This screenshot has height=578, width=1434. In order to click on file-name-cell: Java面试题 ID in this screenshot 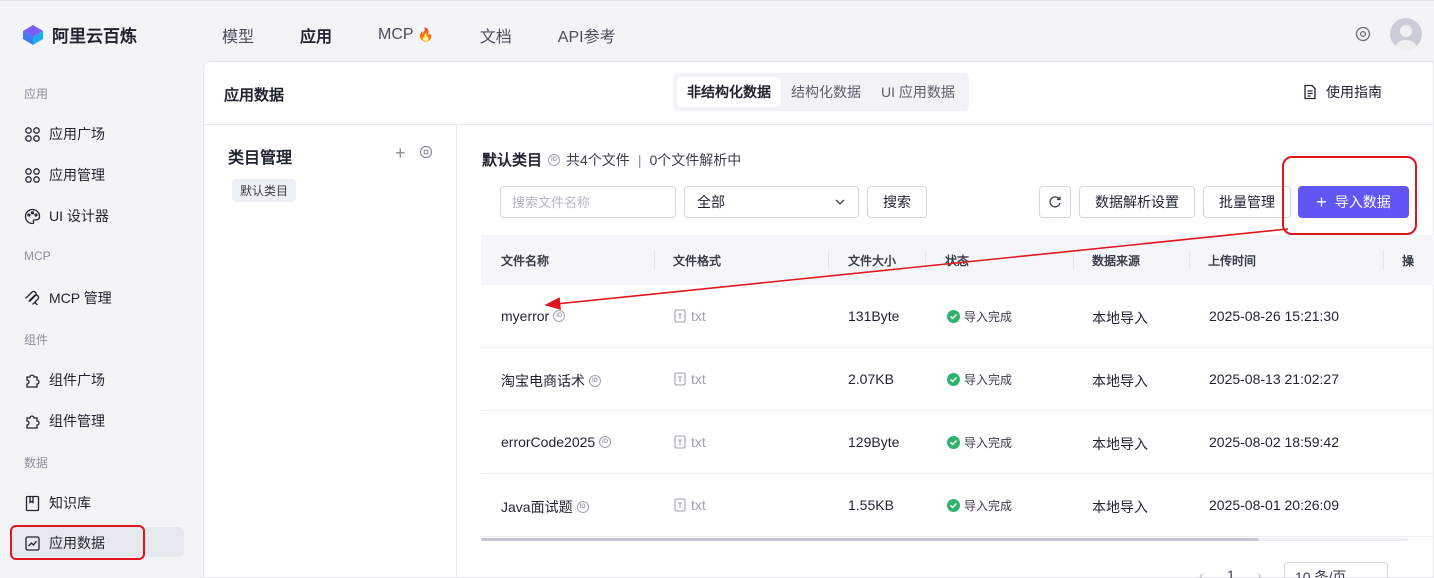, I will do `click(545, 507)`.